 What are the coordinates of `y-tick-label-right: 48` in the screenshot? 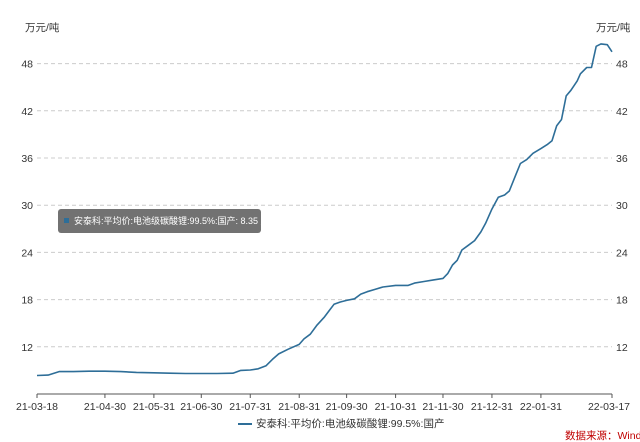 It's located at (622, 65).